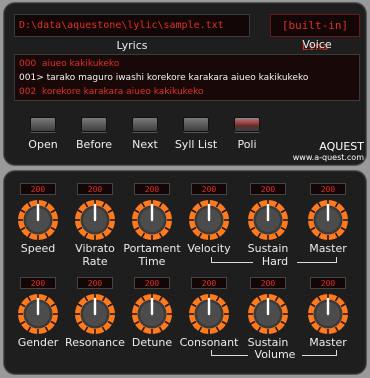  I want to click on portament-time-r1-value: 200, so click(152, 189).